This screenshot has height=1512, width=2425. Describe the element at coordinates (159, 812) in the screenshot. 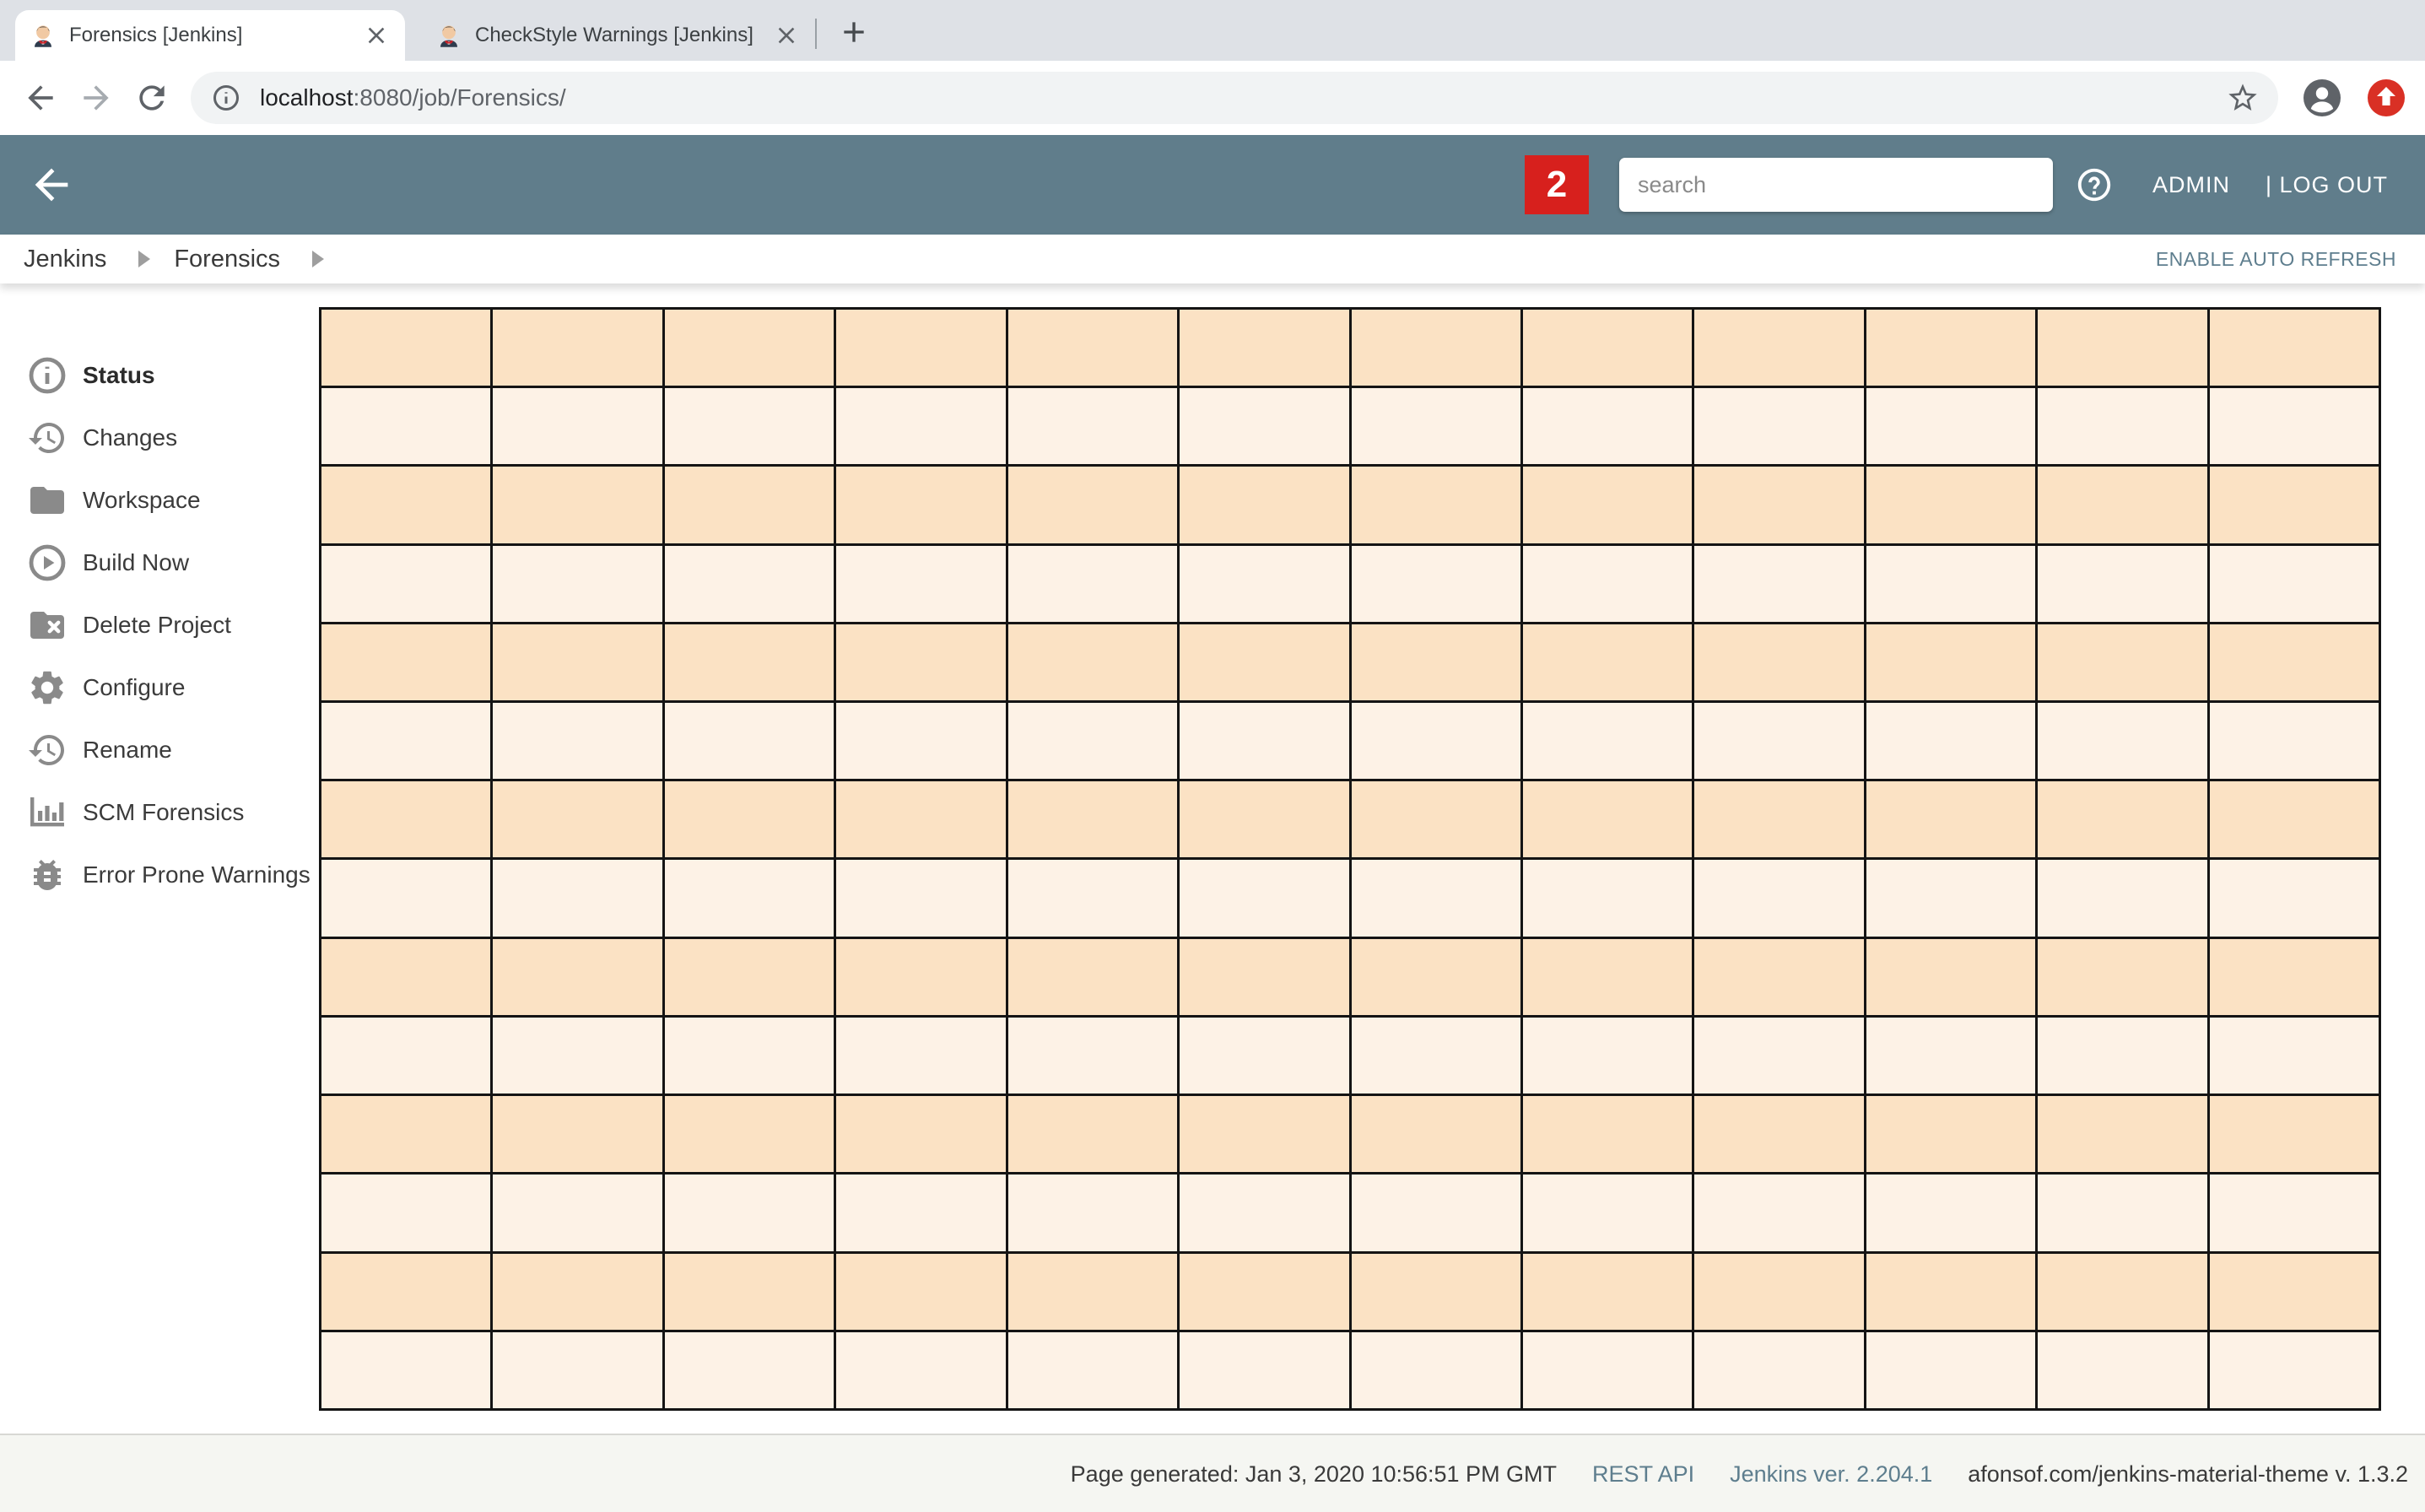

I see `sidebar-item-scm-forensics: SCM Forensics` at that location.